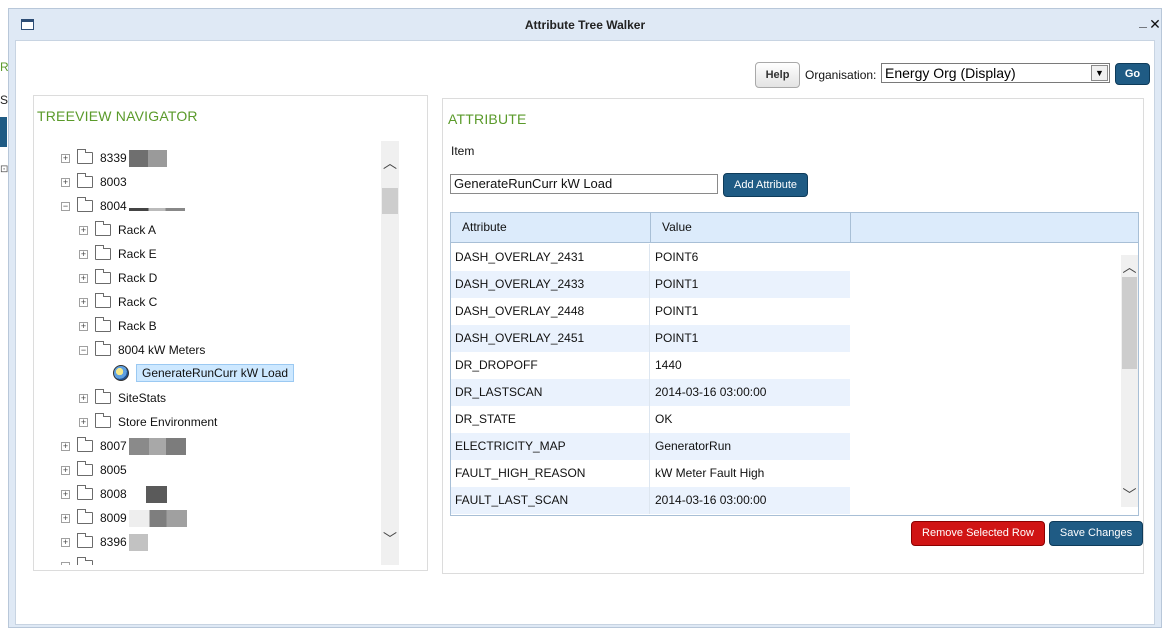 The height and width of the screenshot is (629, 1163). I want to click on table-row: DASH_OVERLAY_2451 POINT1, so click(650, 338).